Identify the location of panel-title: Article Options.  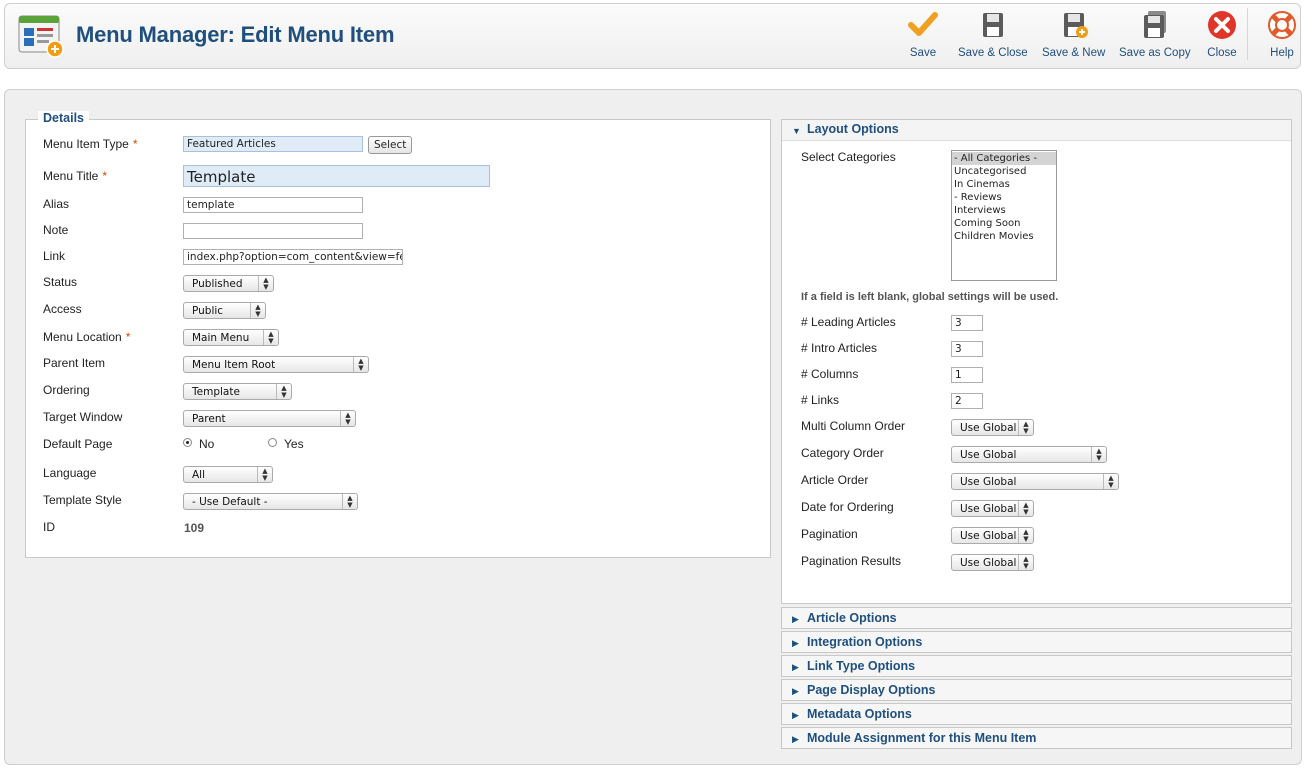
(852, 618).